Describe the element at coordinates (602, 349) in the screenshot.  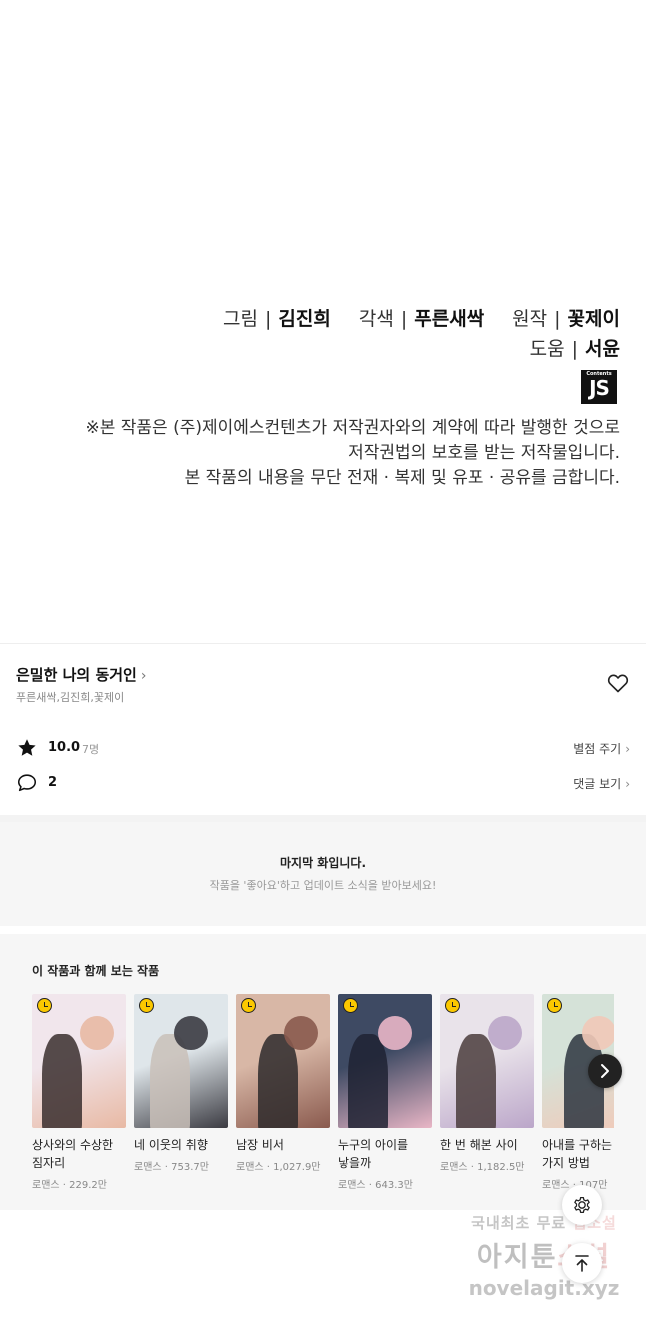
I see `credit-name: 서윤` at that location.